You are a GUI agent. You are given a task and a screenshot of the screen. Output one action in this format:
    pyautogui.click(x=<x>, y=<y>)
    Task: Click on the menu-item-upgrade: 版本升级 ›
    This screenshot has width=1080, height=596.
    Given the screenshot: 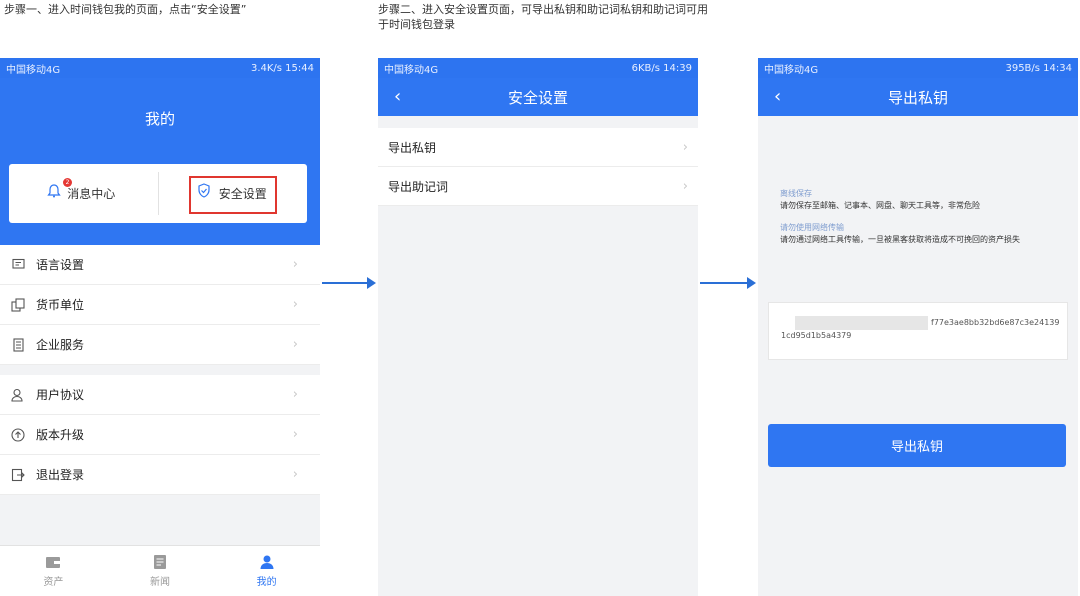 What is the action you would take?
    pyautogui.click(x=160, y=435)
    